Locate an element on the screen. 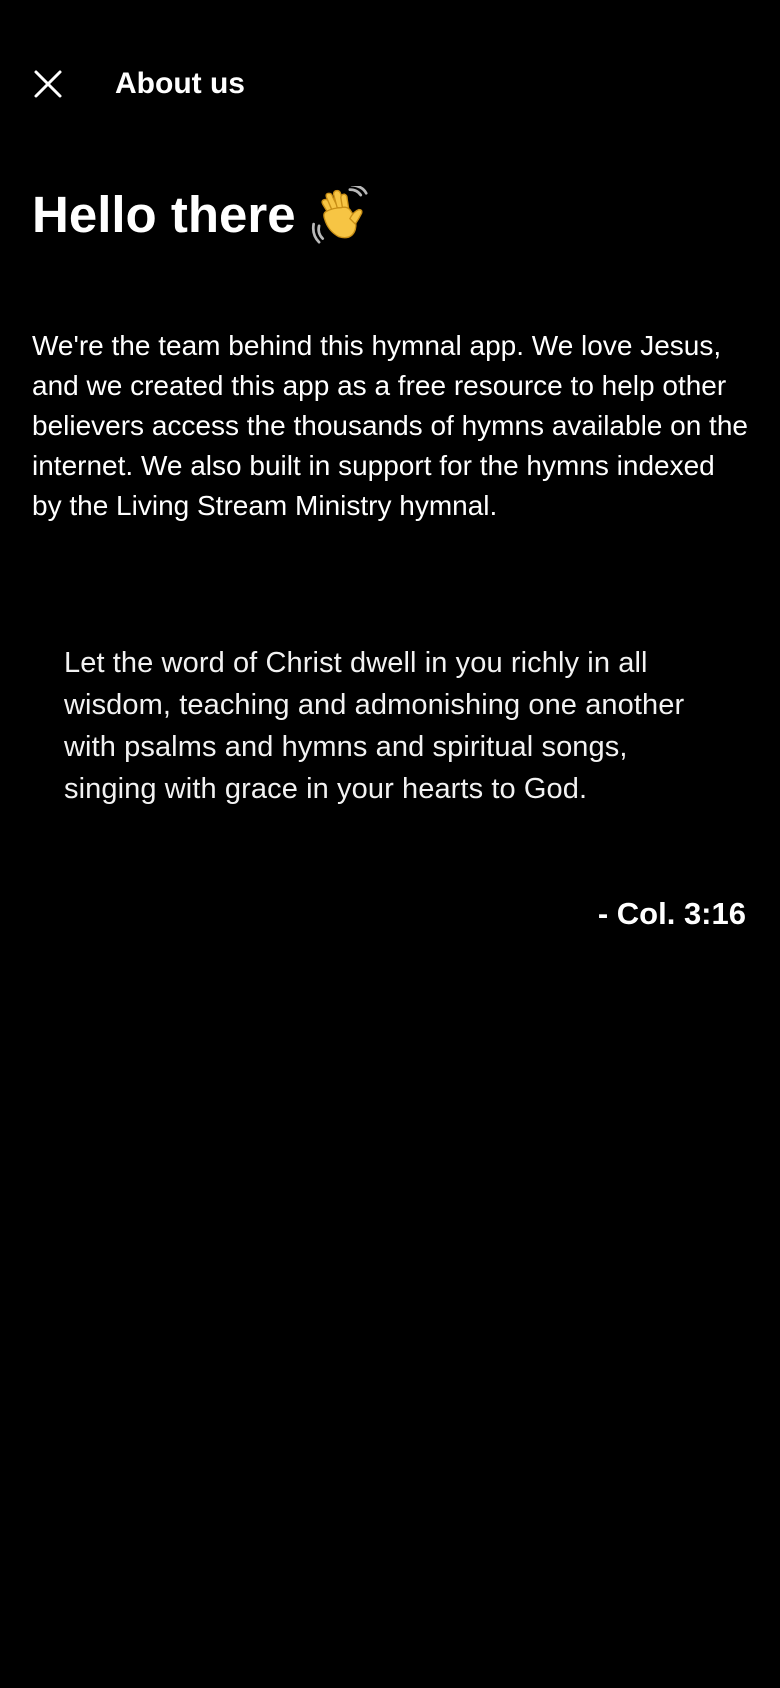 This screenshot has height=1688, width=780. close-icon is located at coordinates (48, 84).